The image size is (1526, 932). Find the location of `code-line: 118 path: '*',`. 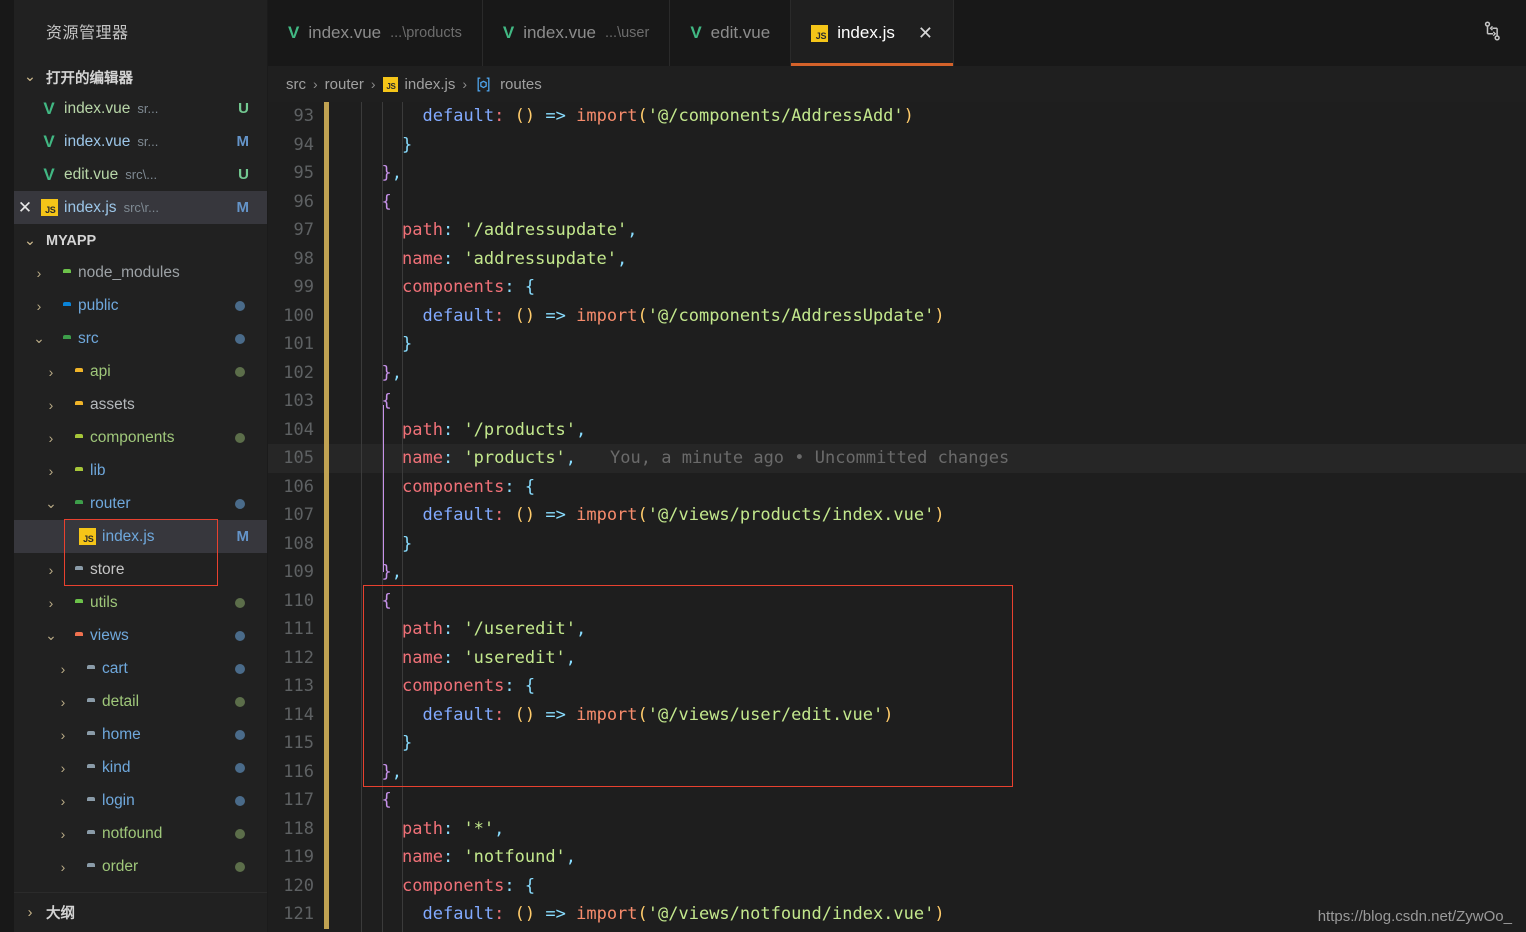

code-line: 118 path: '*', is located at coordinates (897, 828).